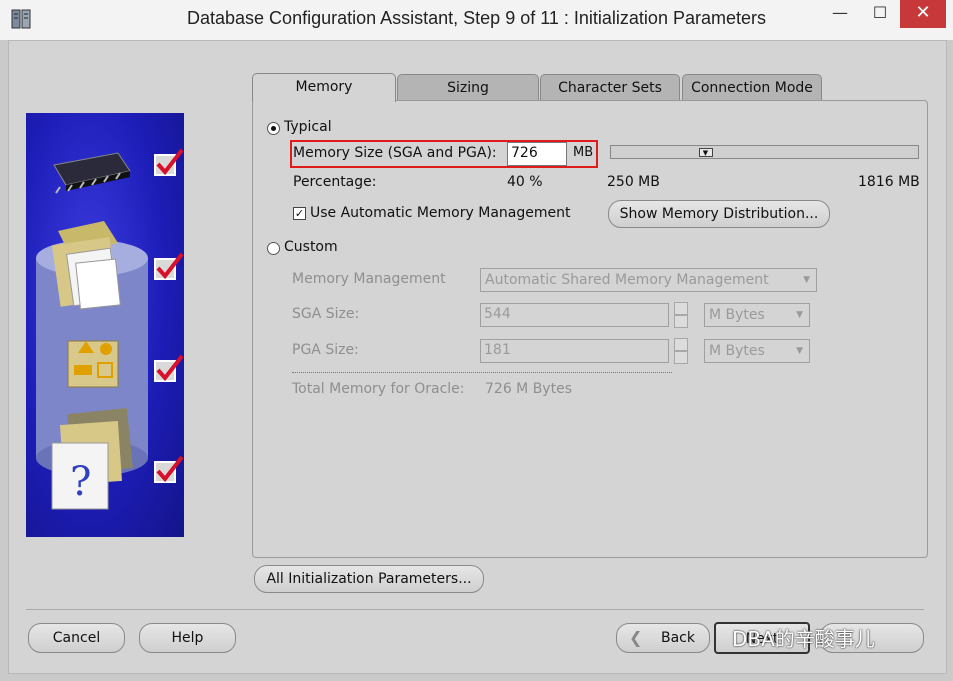 The image size is (953, 681). Describe the element at coordinates (681, 321) in the screenshot. I see `sga-spinner-down` at that location.